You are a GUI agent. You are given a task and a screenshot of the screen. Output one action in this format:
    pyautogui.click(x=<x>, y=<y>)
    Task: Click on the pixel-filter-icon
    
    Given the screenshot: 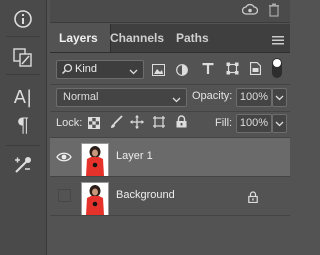 What is the action you would take?
    pyautogui.click(x=158, y=72)
    